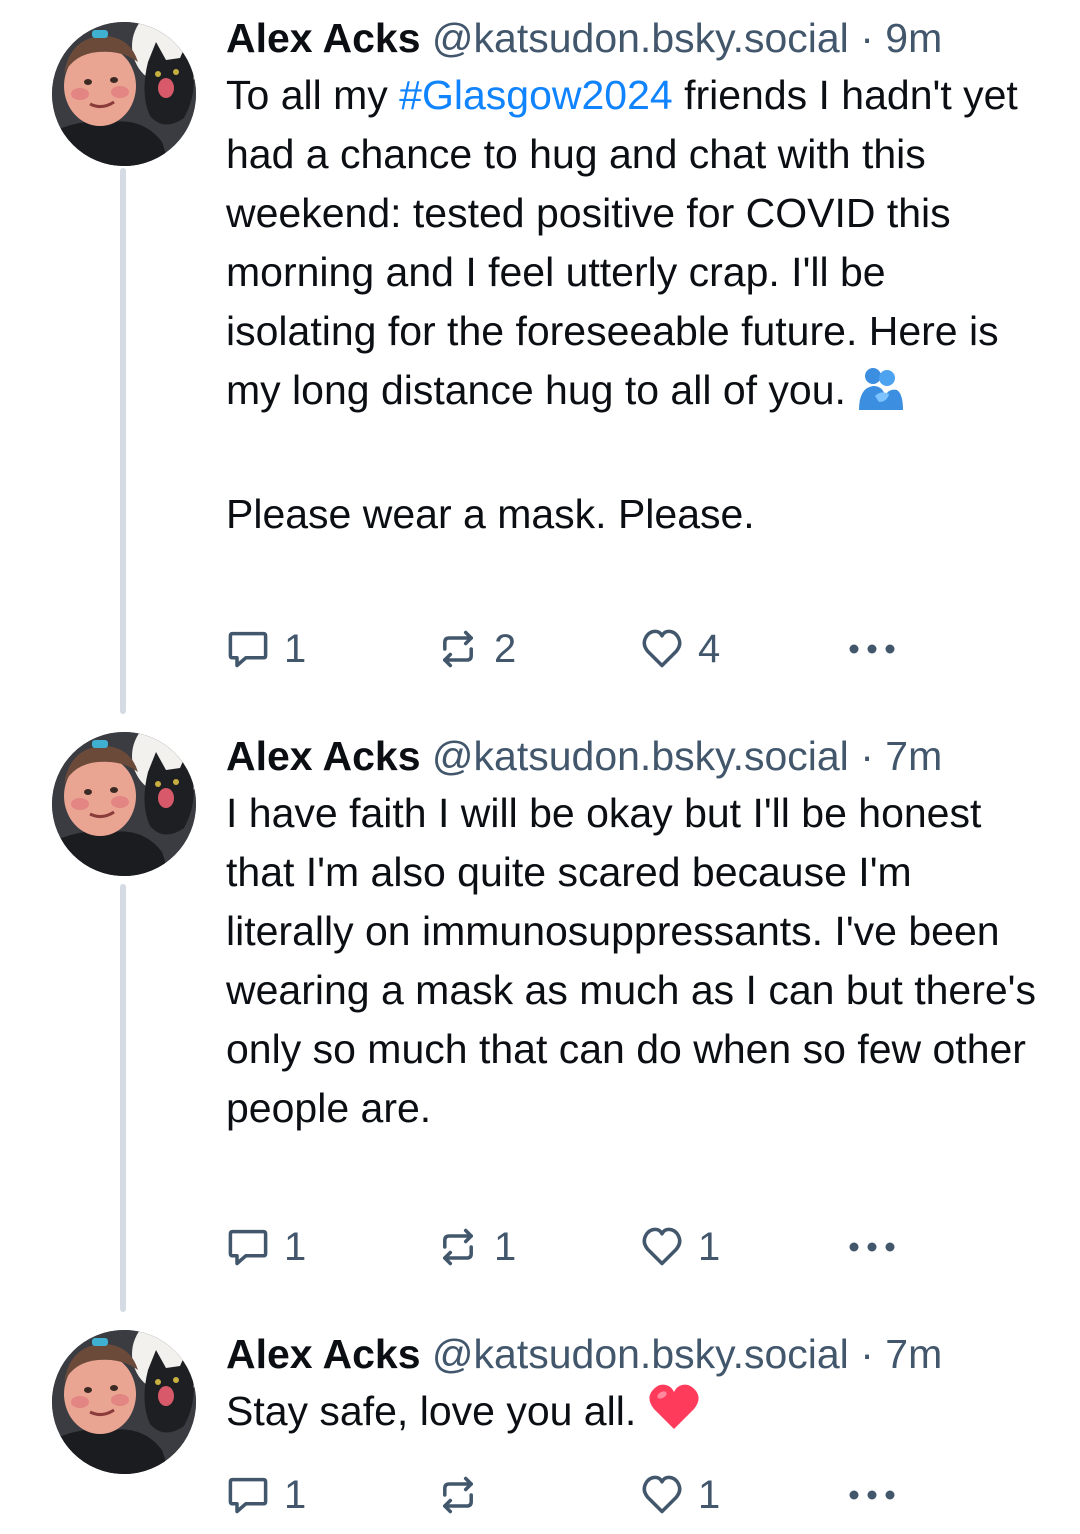 The height and width of the screenshot is (1534, 1080). What do you see at coordinates (536, 95) in the screenshot?
I see `hashtag-link: #Glasgow2024` at bounding box center [536, 95].